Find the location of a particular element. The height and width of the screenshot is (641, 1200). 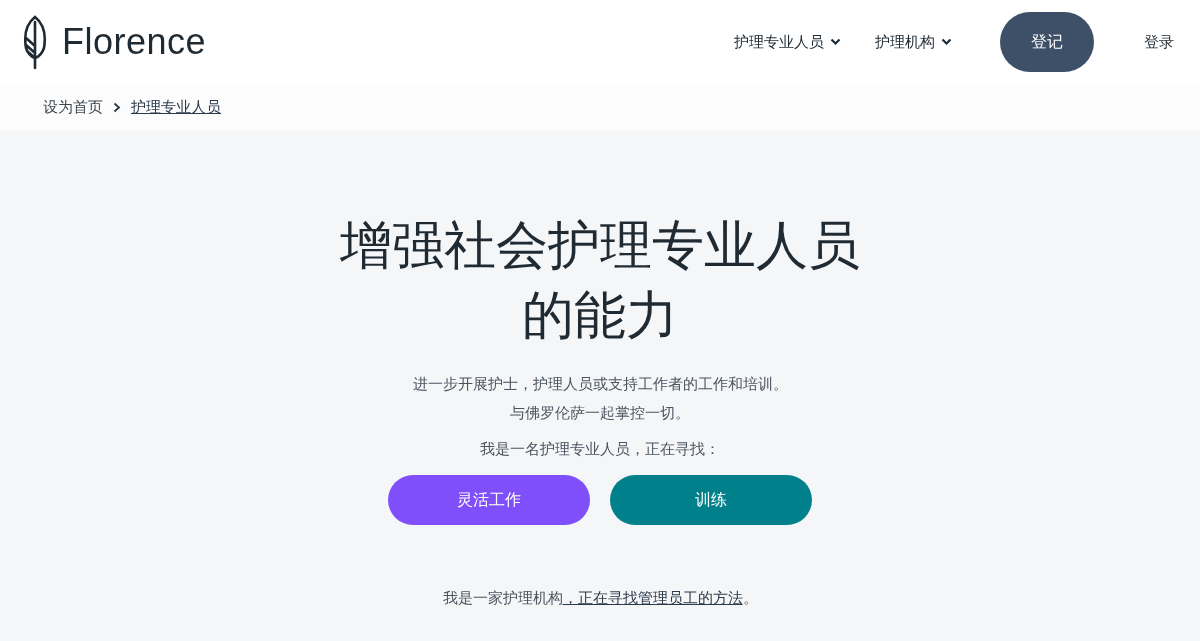

feather-logo-icon is located at coordinates (35, 42).